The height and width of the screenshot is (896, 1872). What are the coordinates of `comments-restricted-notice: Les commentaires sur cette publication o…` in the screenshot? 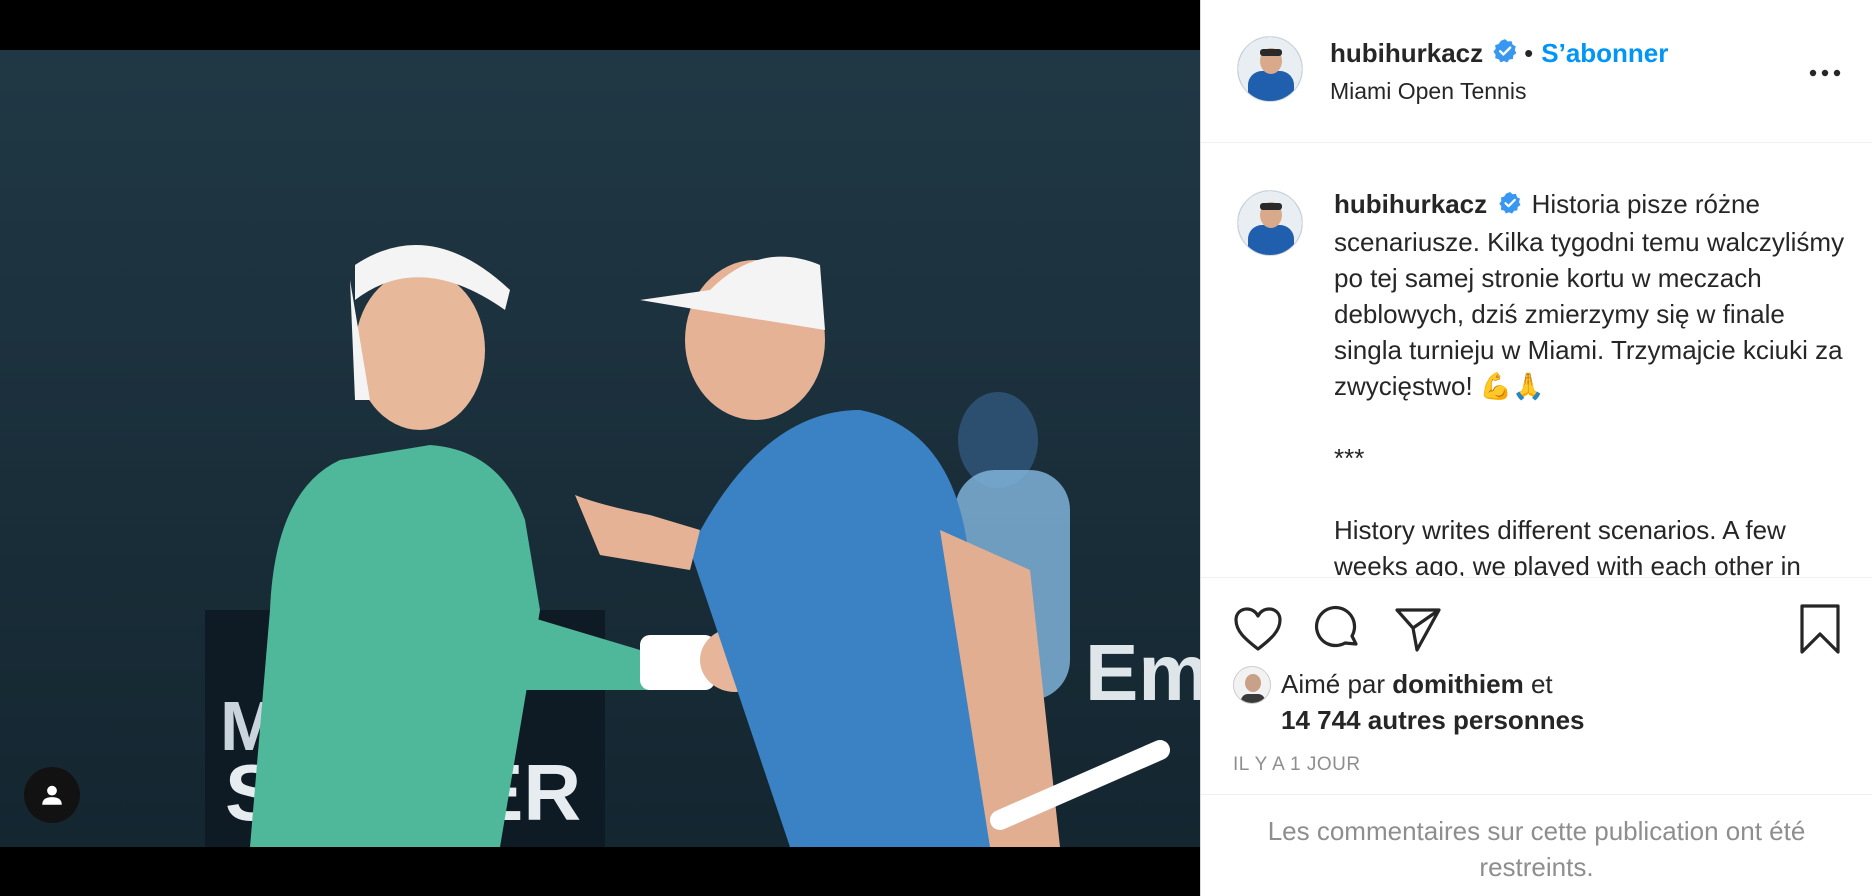 It's located at (1536, 845).